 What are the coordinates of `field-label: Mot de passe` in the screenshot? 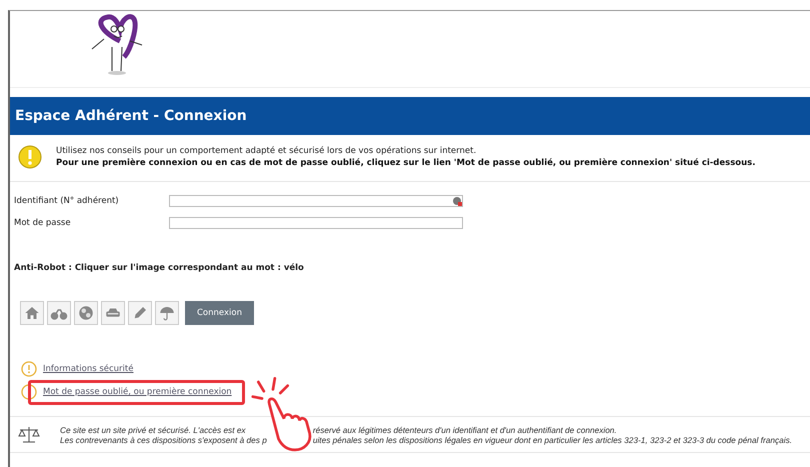 It's located at (43, 223).